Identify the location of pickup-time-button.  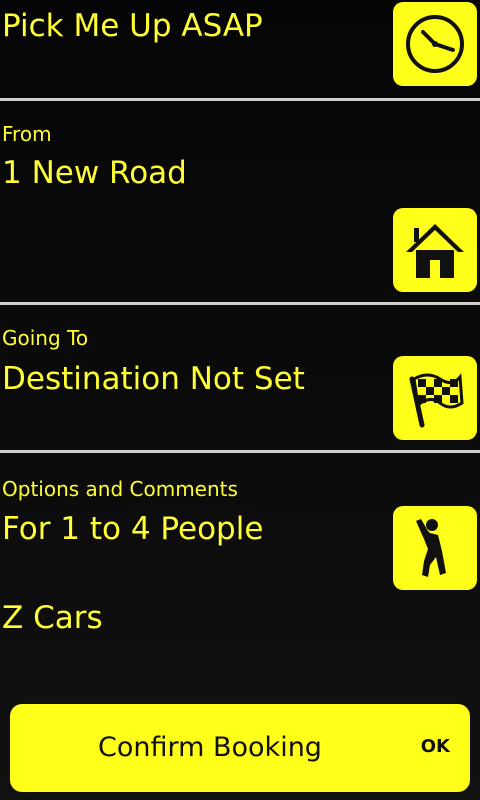
(435, 44).